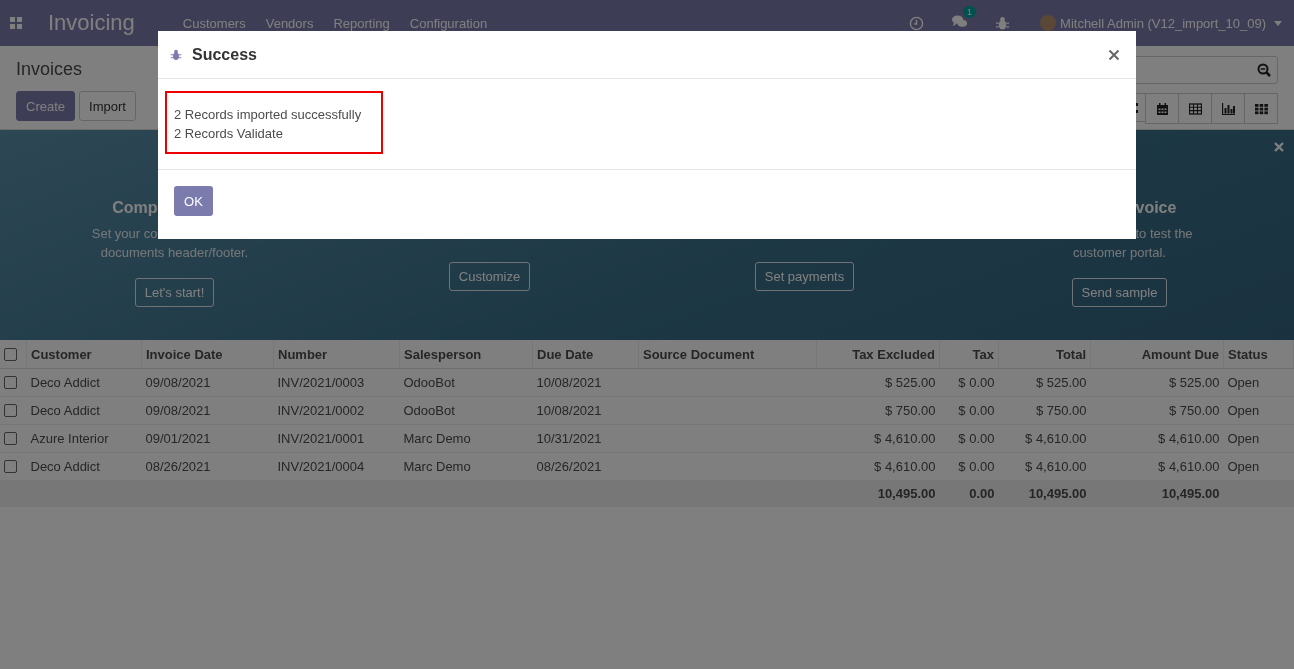 This screenshot has width=1294, height=669. I want to click on table-cell: INV/2021/0002, so click(336, 410).